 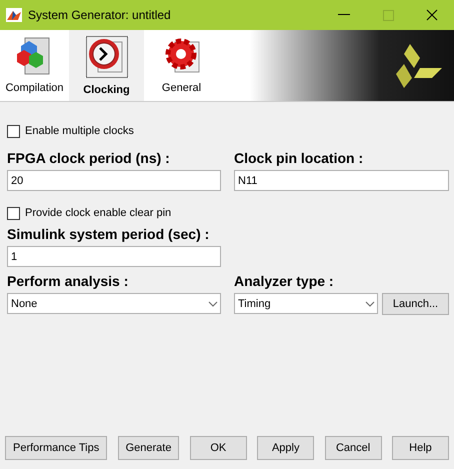 I want to click on dialog-button: OK, so click(x=218, y=448).